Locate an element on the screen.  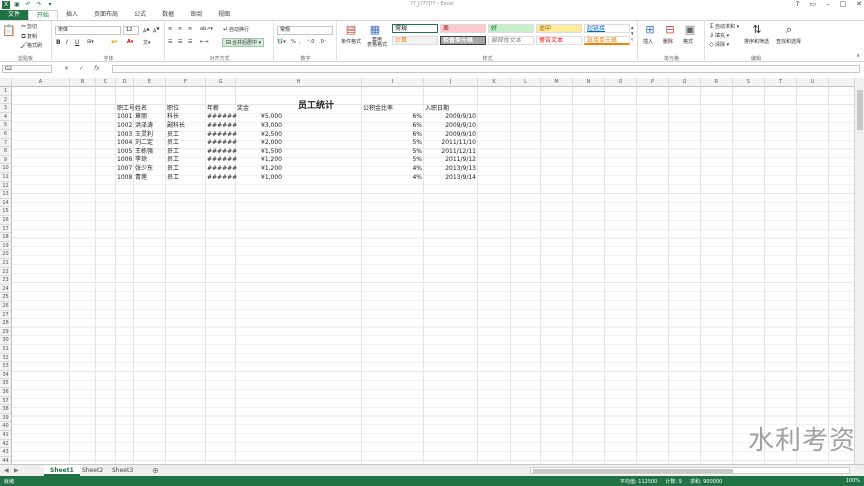
row-header-42: 42 is located at coordinates (5, 444).